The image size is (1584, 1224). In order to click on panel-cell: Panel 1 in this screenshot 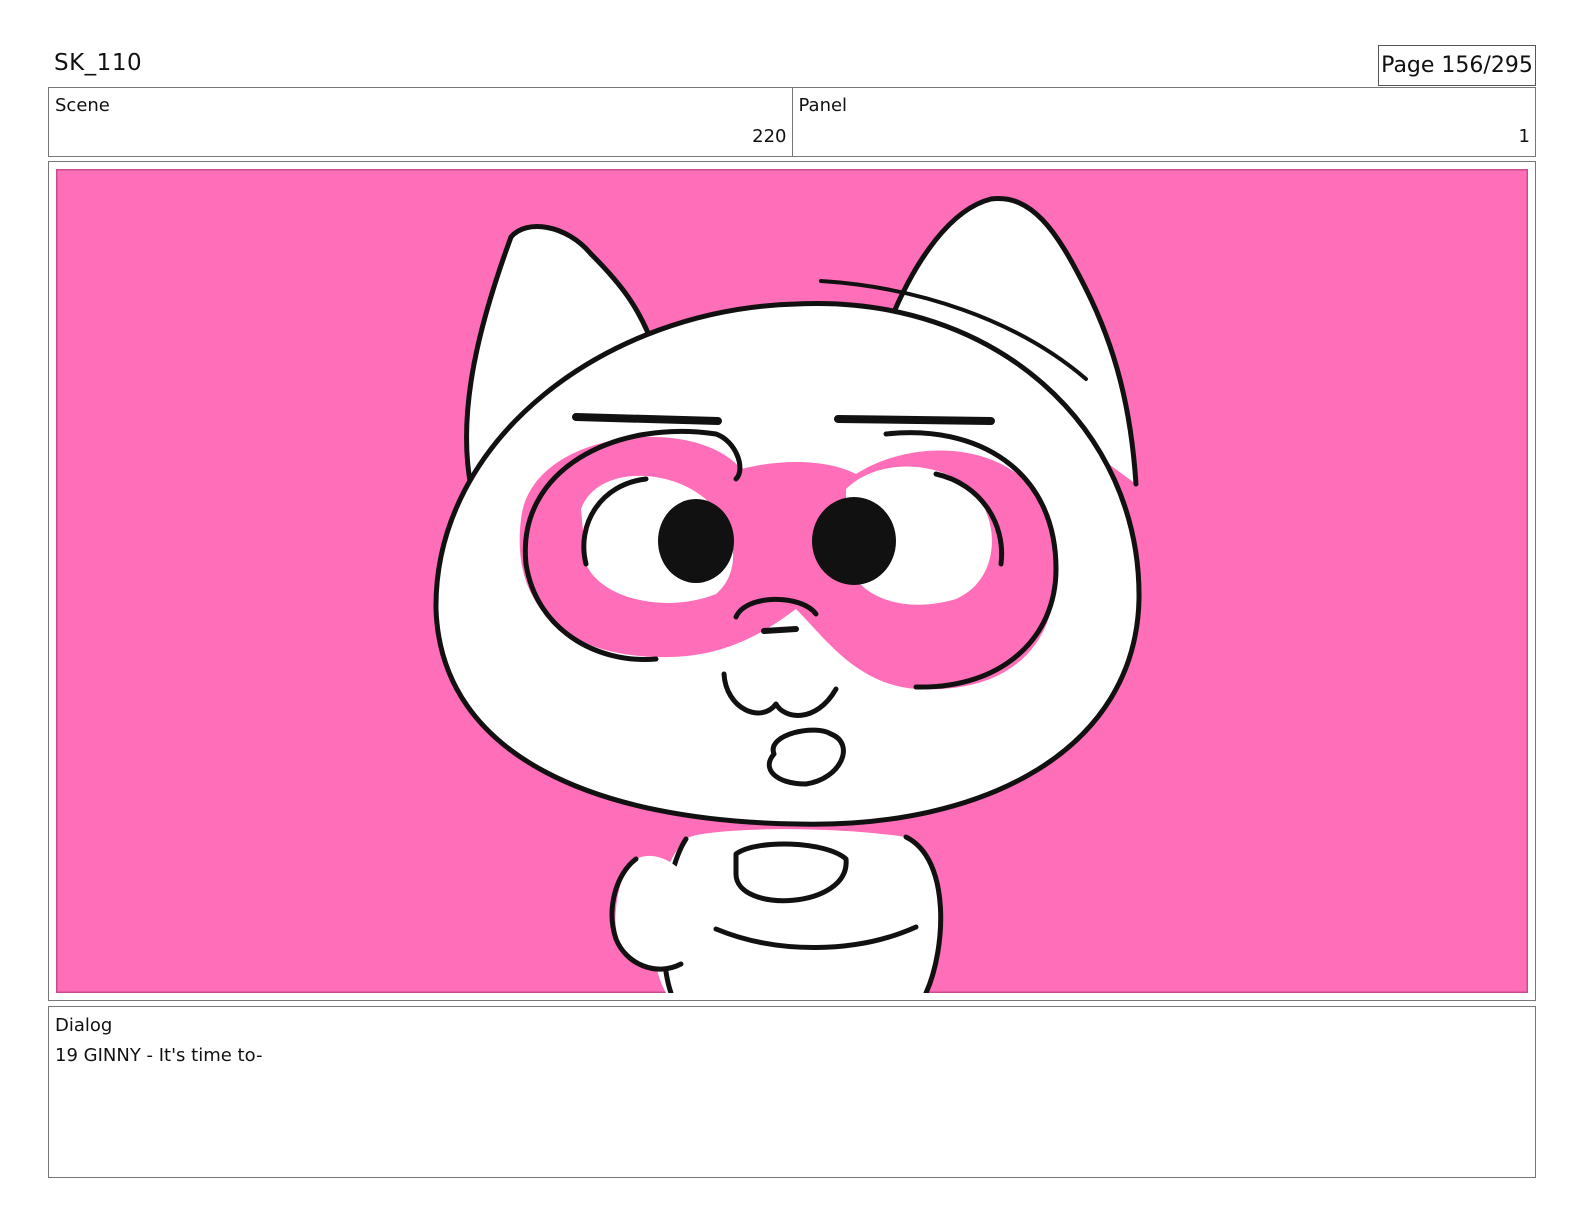, I will do `click(1163, 122)`.